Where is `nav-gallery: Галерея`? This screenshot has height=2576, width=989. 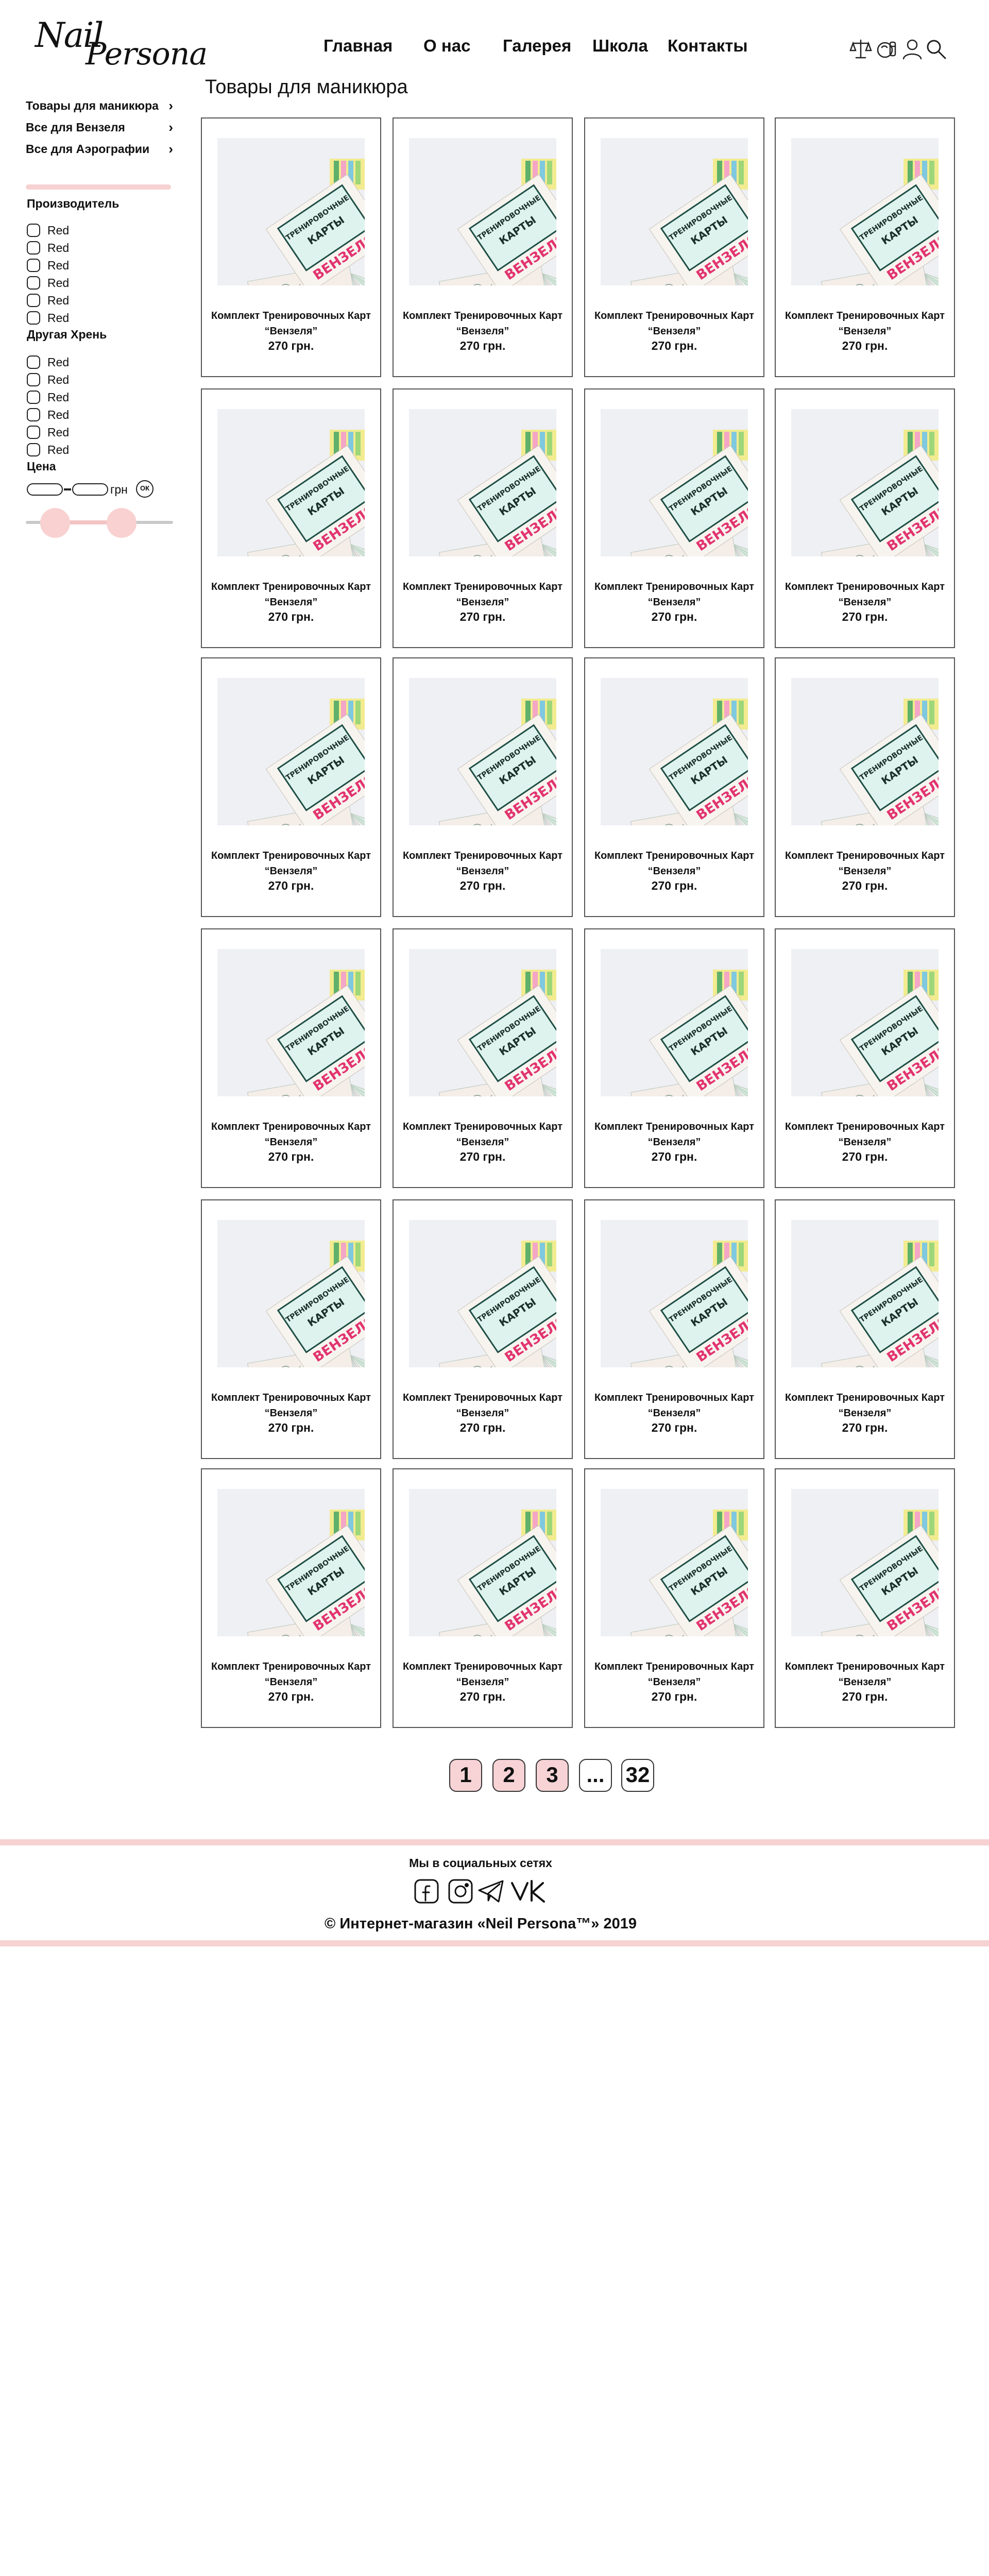 nav-gallery: Галерея is located at coordinates (537, 46).